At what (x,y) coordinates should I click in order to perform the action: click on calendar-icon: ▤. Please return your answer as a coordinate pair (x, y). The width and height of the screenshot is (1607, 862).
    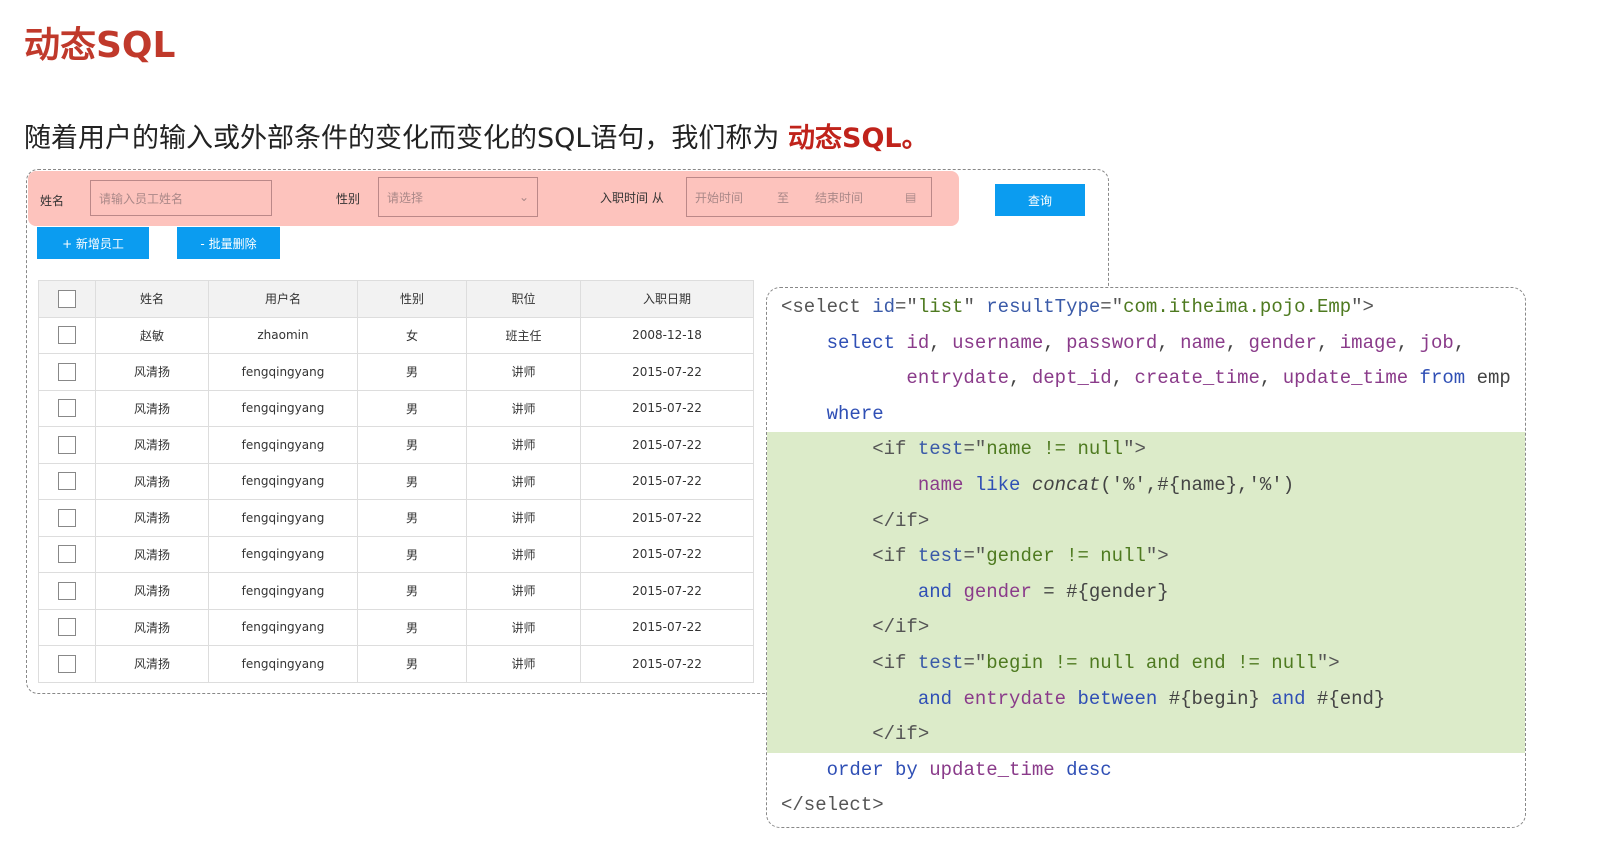
    Looking at the image, I should click on (911, 197).